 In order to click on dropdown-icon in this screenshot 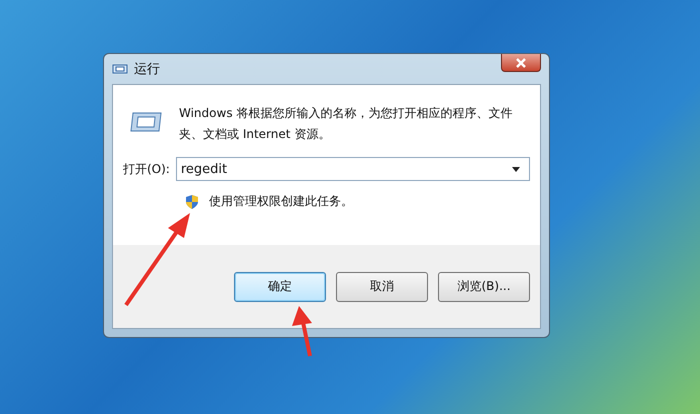, I will do `click(516, 169)`.